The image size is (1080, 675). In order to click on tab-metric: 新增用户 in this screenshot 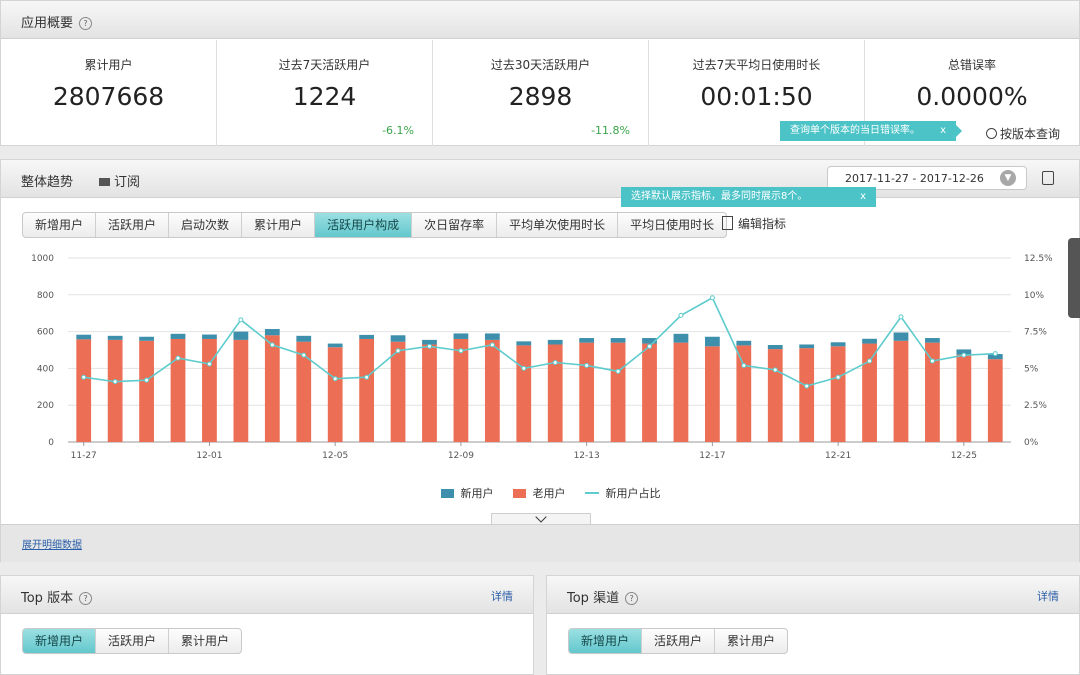, I will do `click(60, 225)`.